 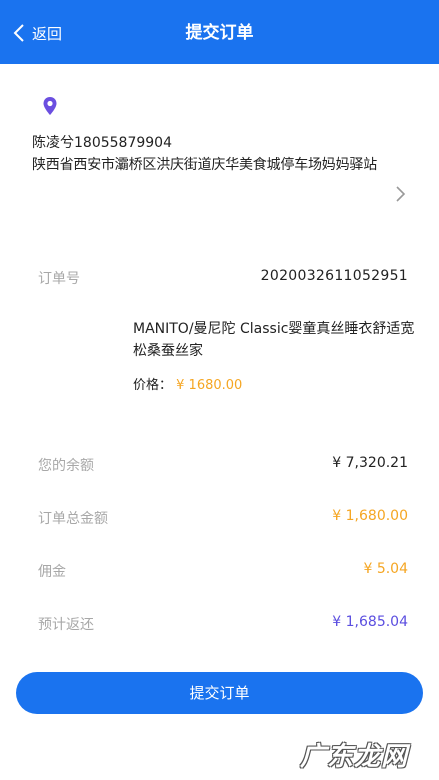 I want to click on submit-order-button: 提交订单, so click(x=219, y=693).